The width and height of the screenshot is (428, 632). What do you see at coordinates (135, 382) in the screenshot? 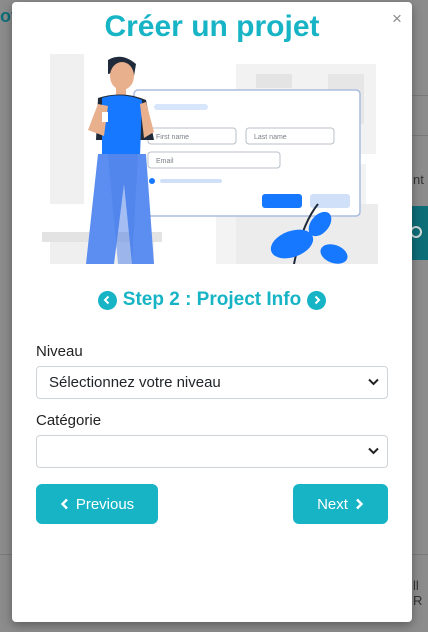
I see `niveau-select-value: Sélectionnez votre niveau` at bounding box center [135, 382].